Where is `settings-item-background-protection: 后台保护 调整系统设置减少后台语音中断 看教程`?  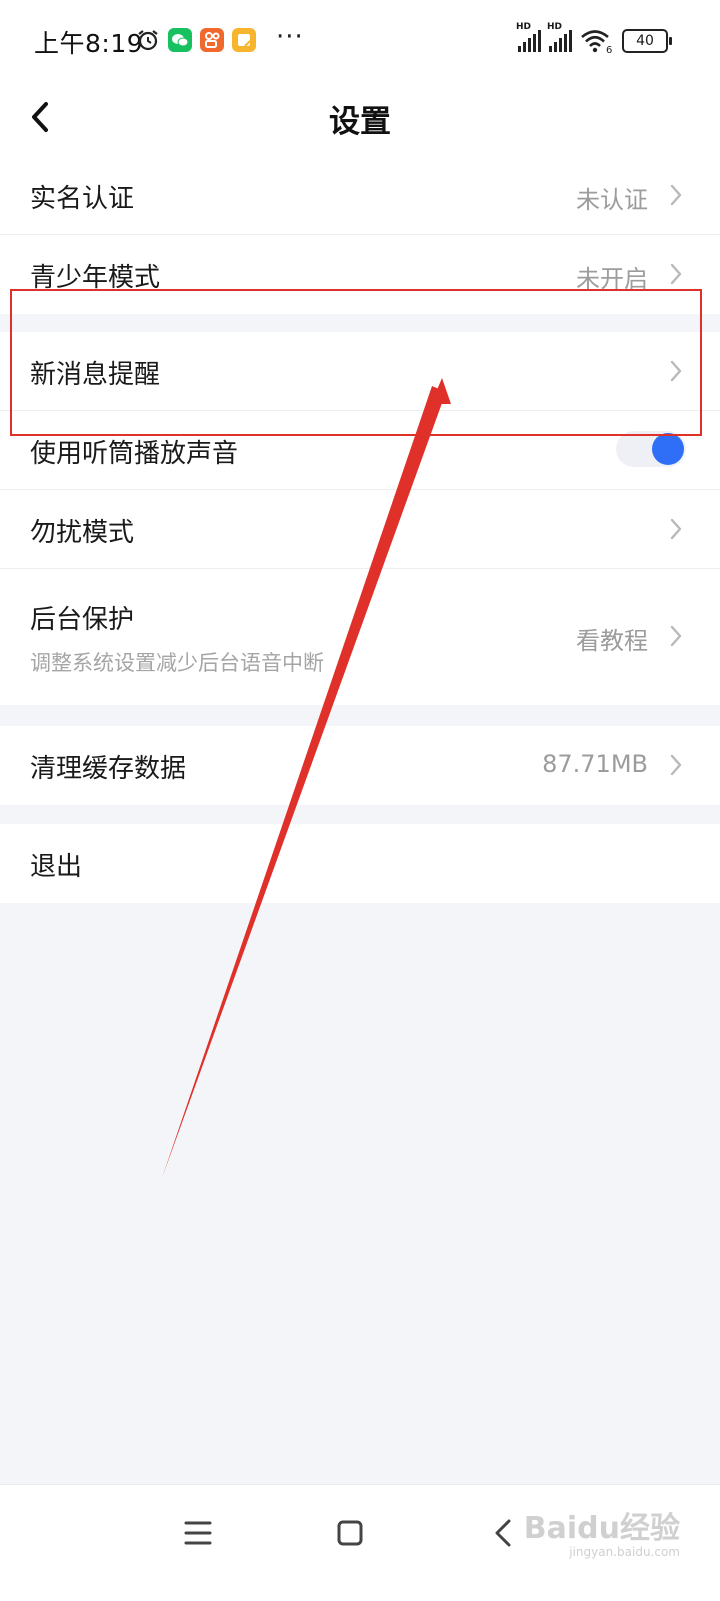
settings-item-background-protection: 后台保护 调整系统设置减少后台语音中断 看教程 is located at coordinates (360, 637).